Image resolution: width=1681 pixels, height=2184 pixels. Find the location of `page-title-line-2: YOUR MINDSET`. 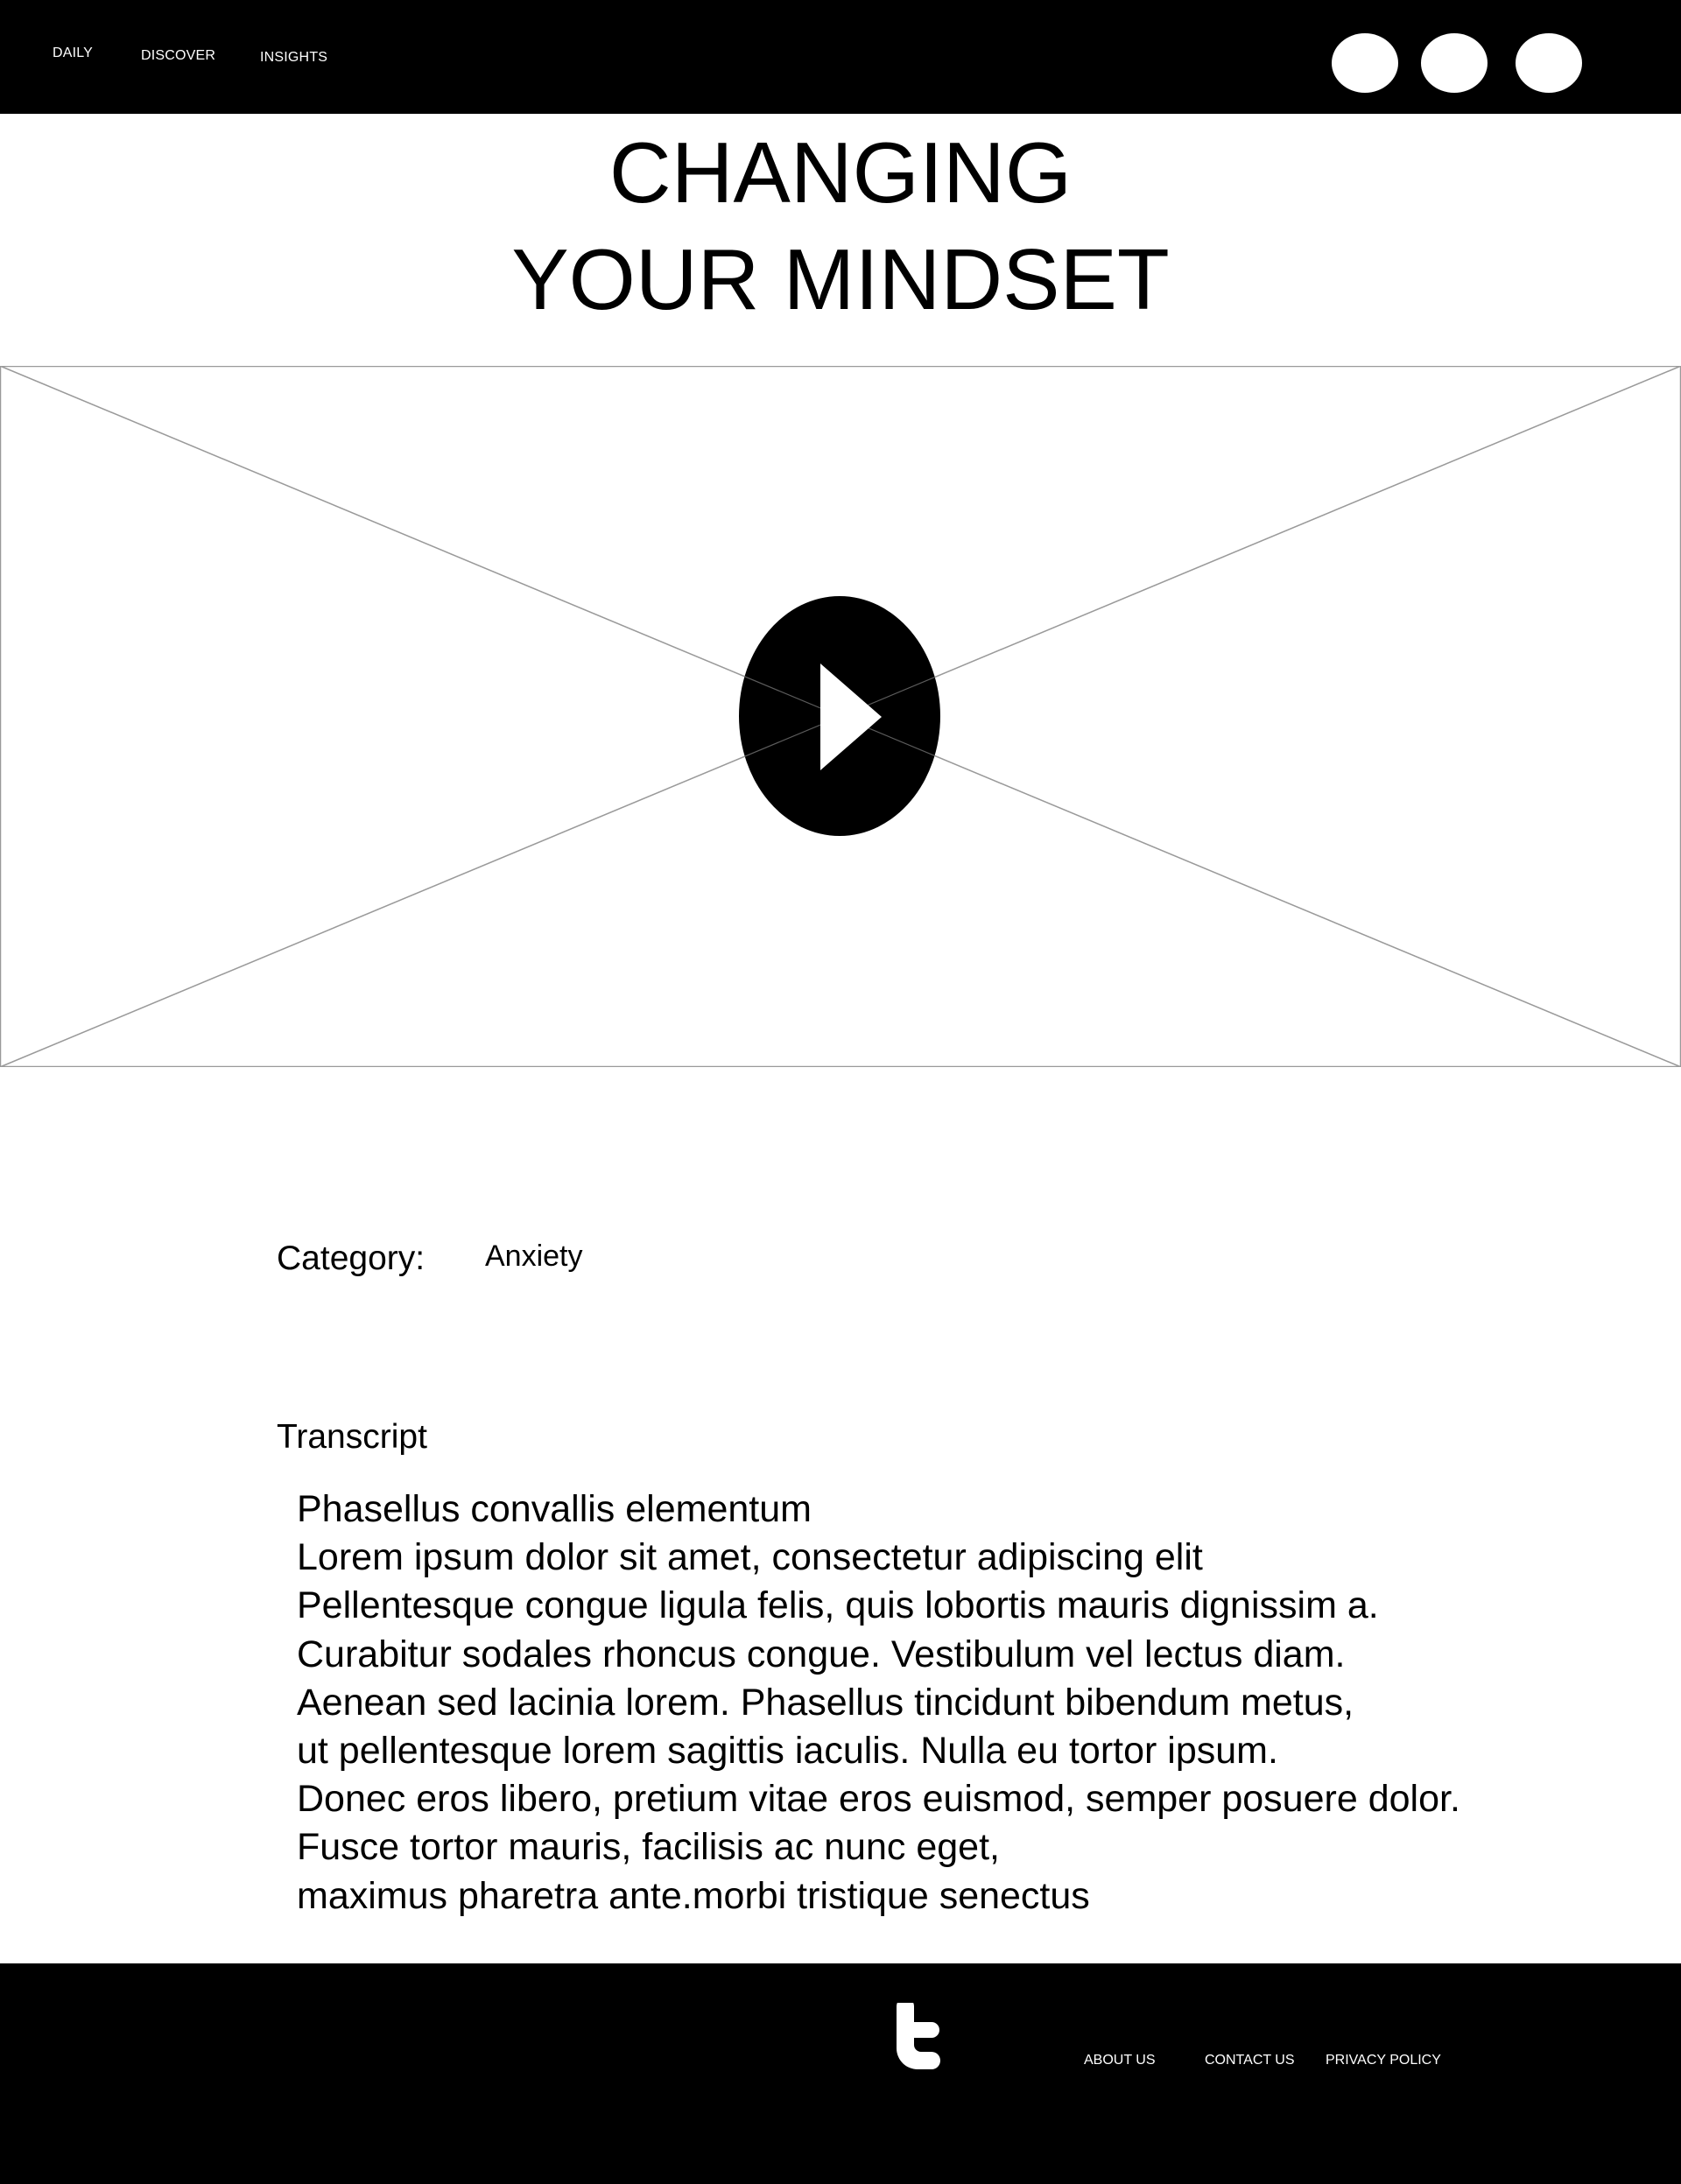

page-title-line-2: YOUR MINDSET is located at coordinates (840, 279).